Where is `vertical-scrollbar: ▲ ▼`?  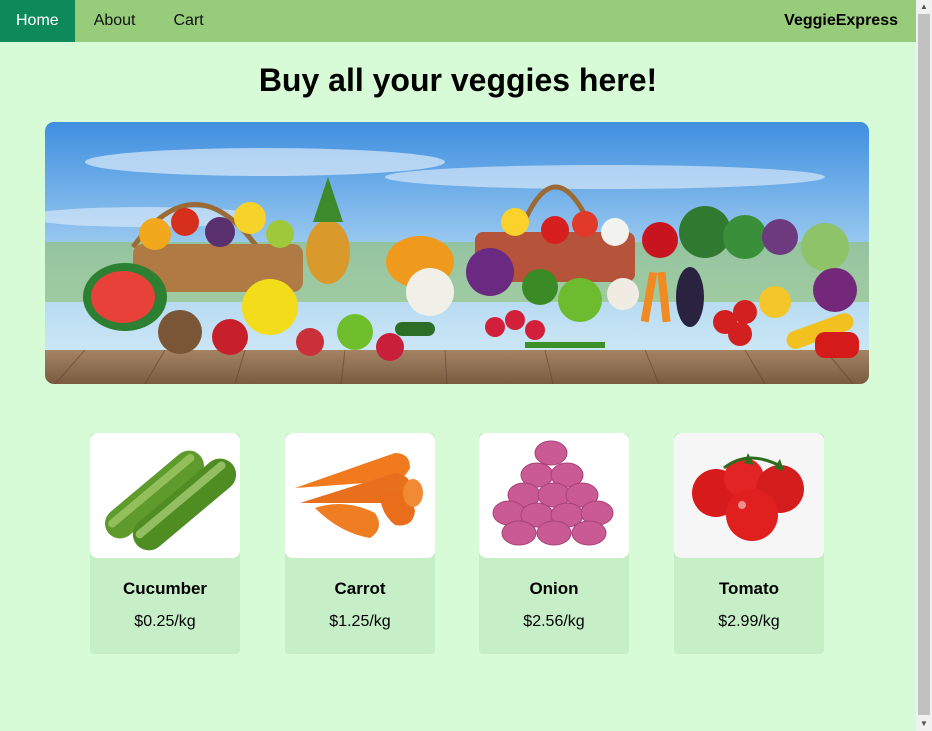
vertical-scrollbar: ▲ ▼ is located at coordinates (924, 365).